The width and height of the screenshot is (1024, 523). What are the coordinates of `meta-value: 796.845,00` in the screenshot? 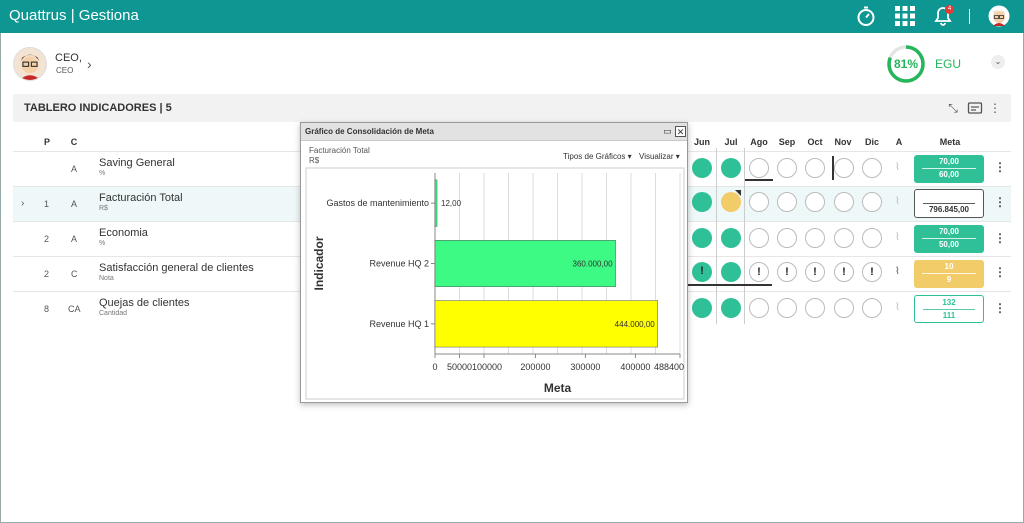 It's located at (949, 203).